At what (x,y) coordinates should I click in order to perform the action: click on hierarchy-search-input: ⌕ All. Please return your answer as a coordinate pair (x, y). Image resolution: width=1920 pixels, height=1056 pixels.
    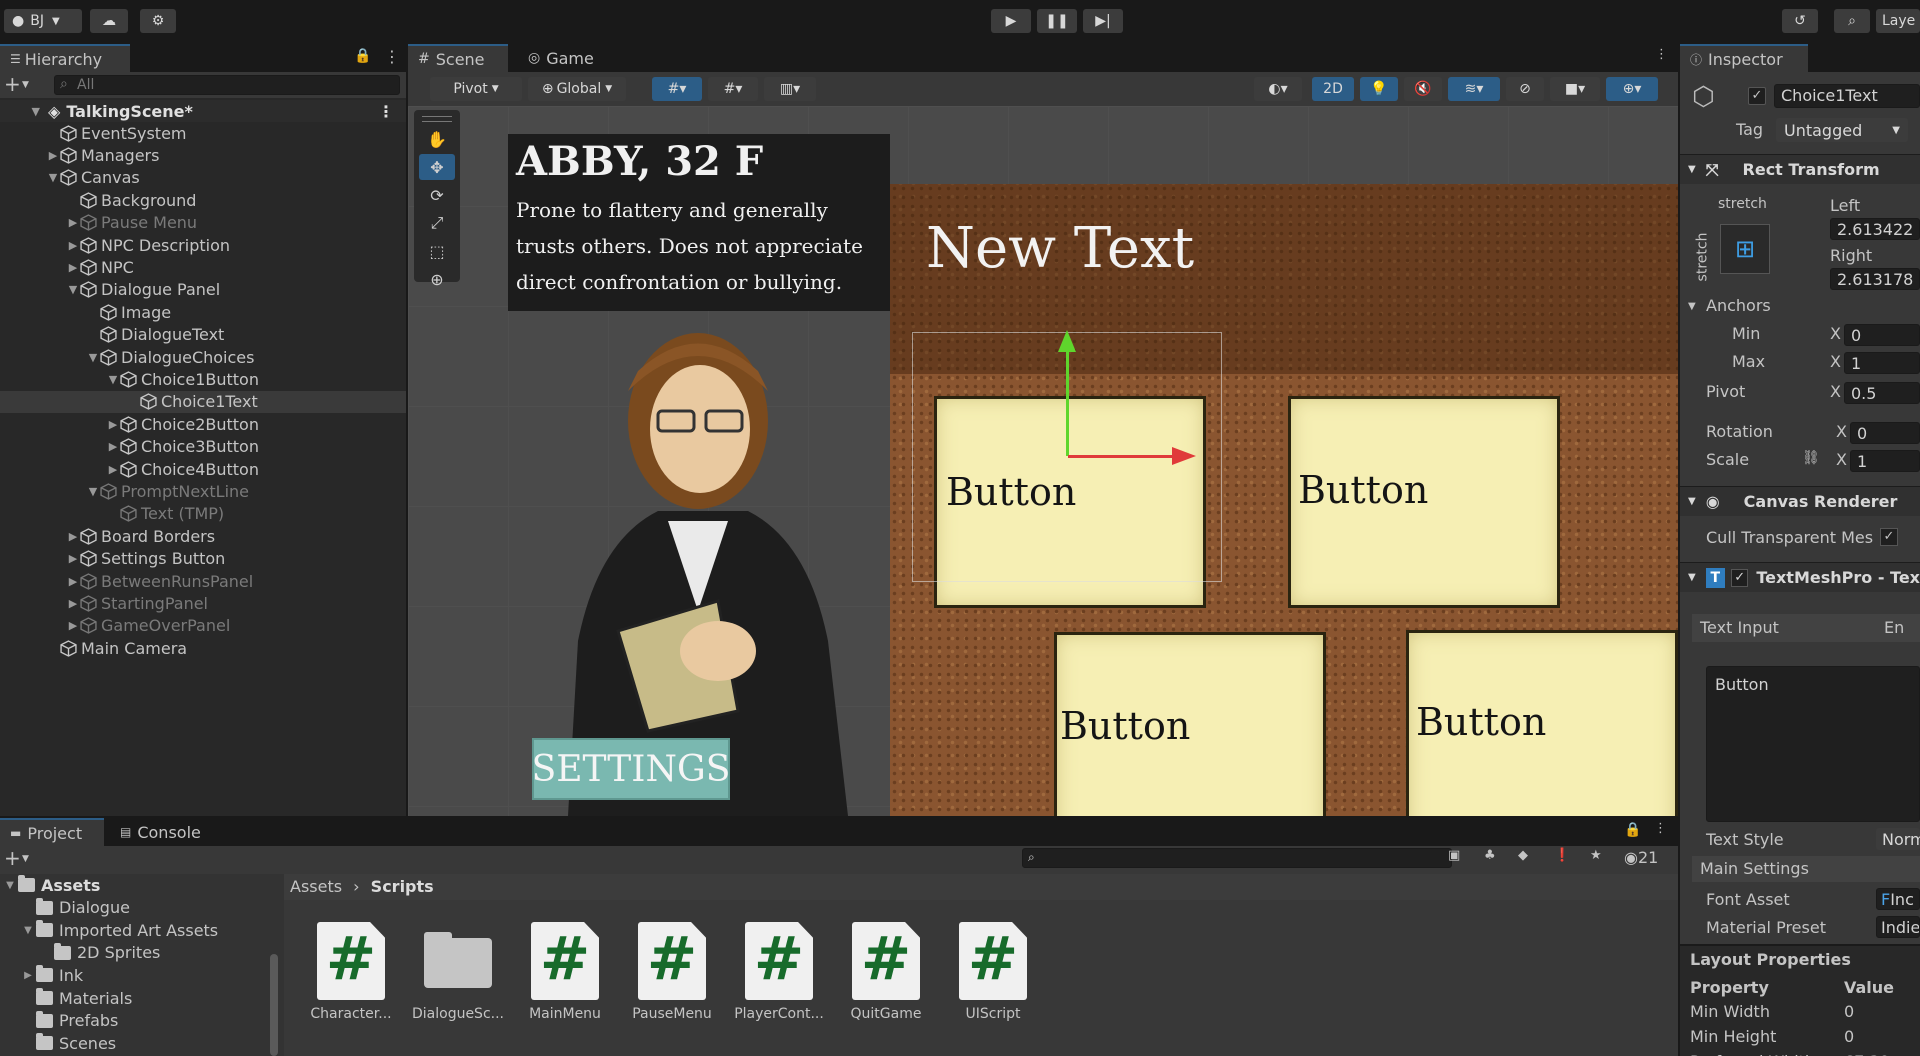
    Looking at the image, I should click on (227, 85).